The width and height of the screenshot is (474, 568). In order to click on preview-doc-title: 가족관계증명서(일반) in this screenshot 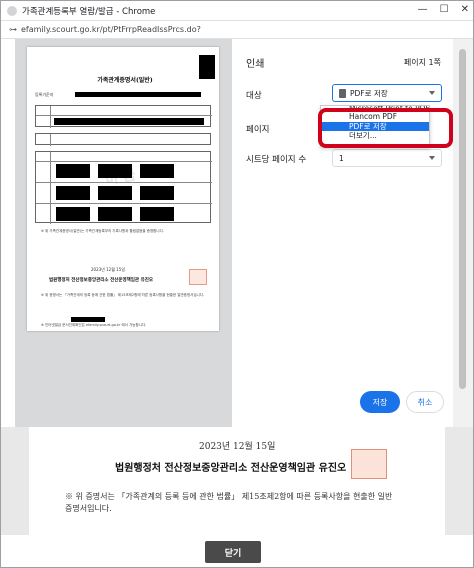, I will do `click(125, 80)`.